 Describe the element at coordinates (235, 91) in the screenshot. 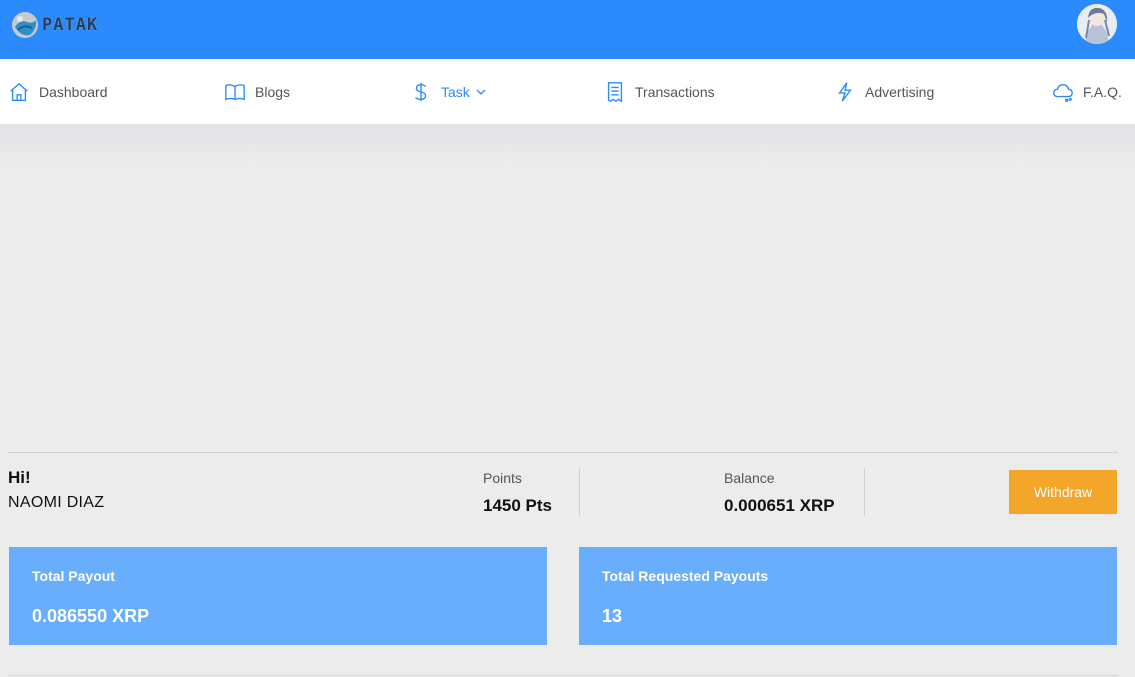

I see `book-icon` at that location.